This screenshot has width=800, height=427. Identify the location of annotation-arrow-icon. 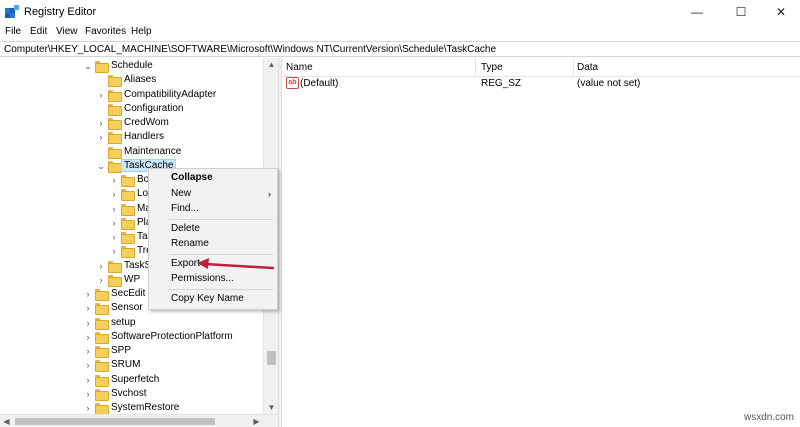
(236, 264).